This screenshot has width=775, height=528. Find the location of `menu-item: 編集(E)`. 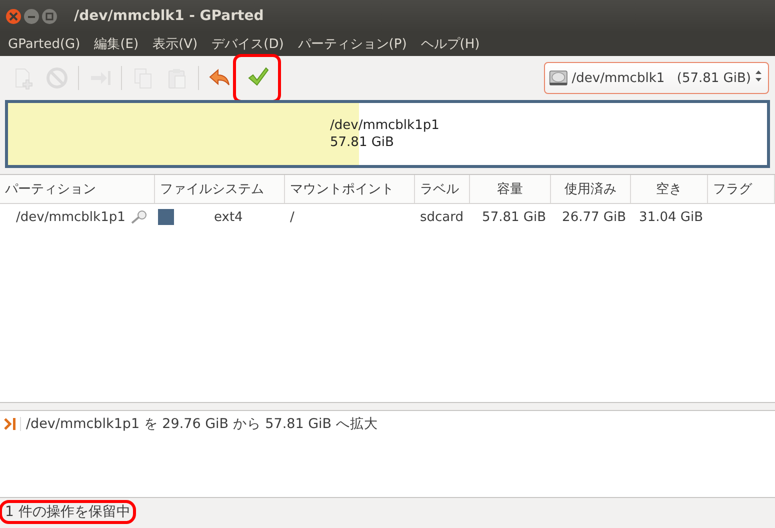

menu-item: 編集(E) is located at coordinates (116, 44).